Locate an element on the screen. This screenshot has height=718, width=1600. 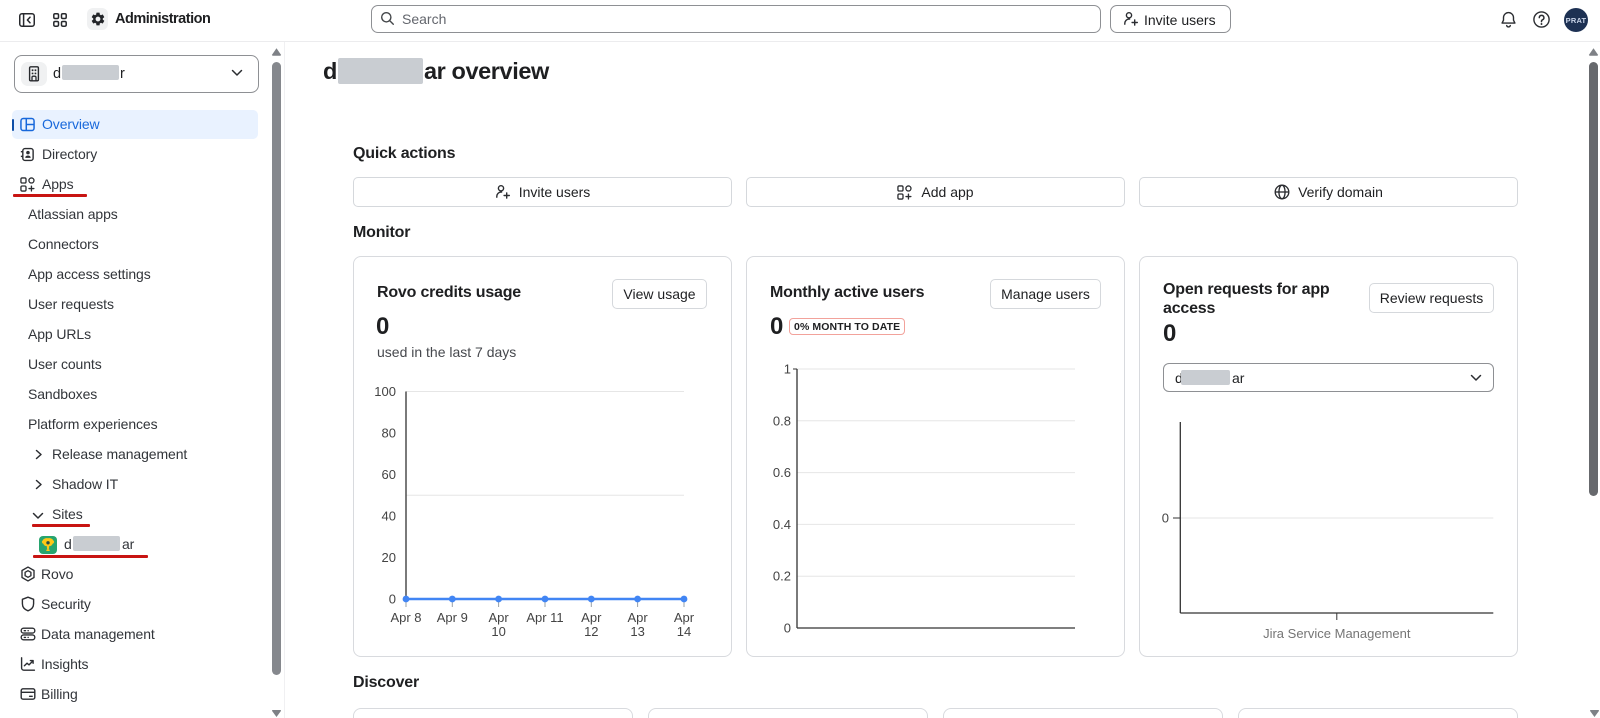
svg-text: 0.8 is located at coordinates (782, 420).